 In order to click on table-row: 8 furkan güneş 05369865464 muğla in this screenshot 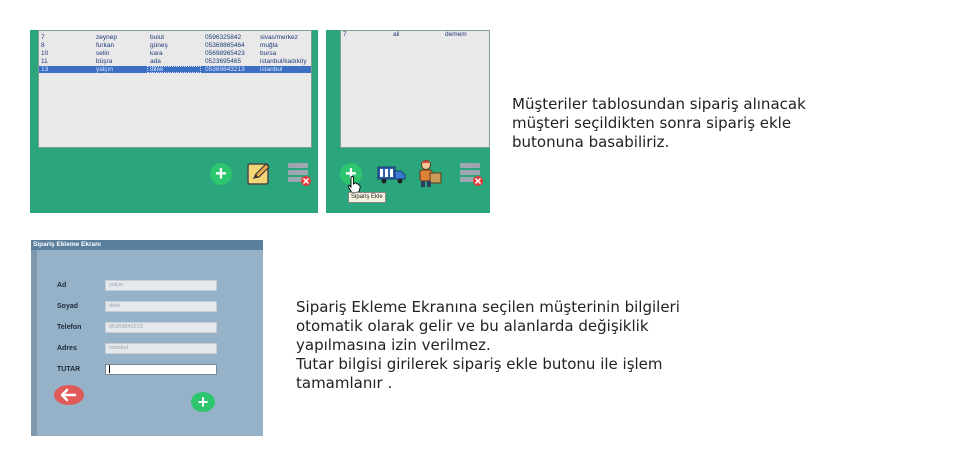, I will do `click(175, 45)`.